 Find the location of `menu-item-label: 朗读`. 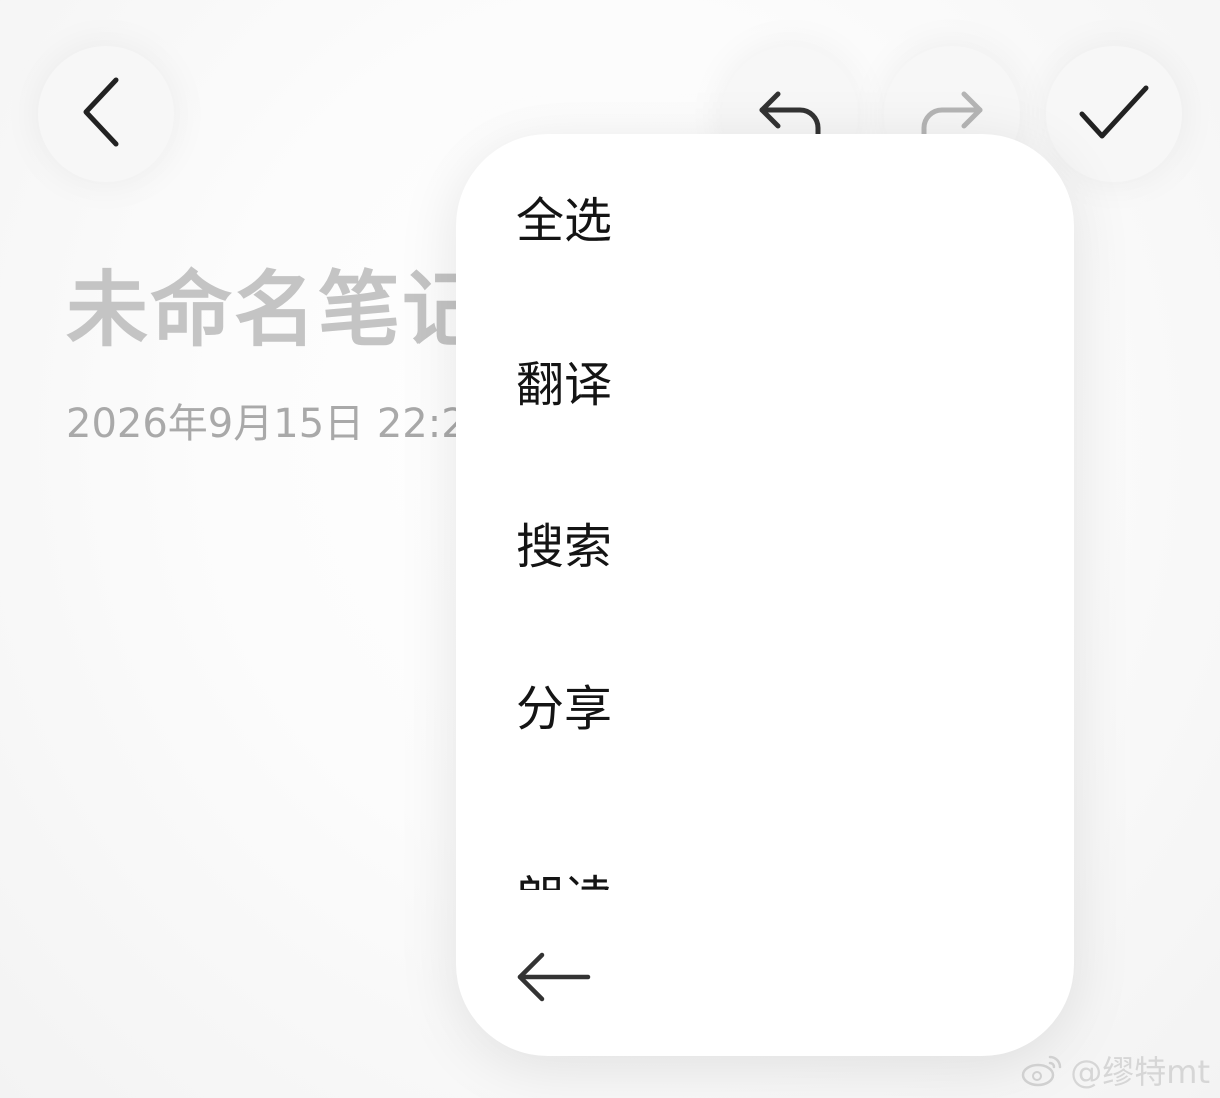

menu-item-label: 朗读 is located at coordinates (564, 874).